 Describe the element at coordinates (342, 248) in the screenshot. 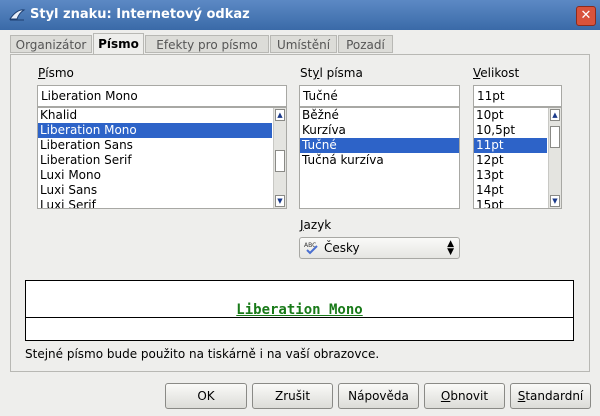

I see `language-value: Česky` at that location.